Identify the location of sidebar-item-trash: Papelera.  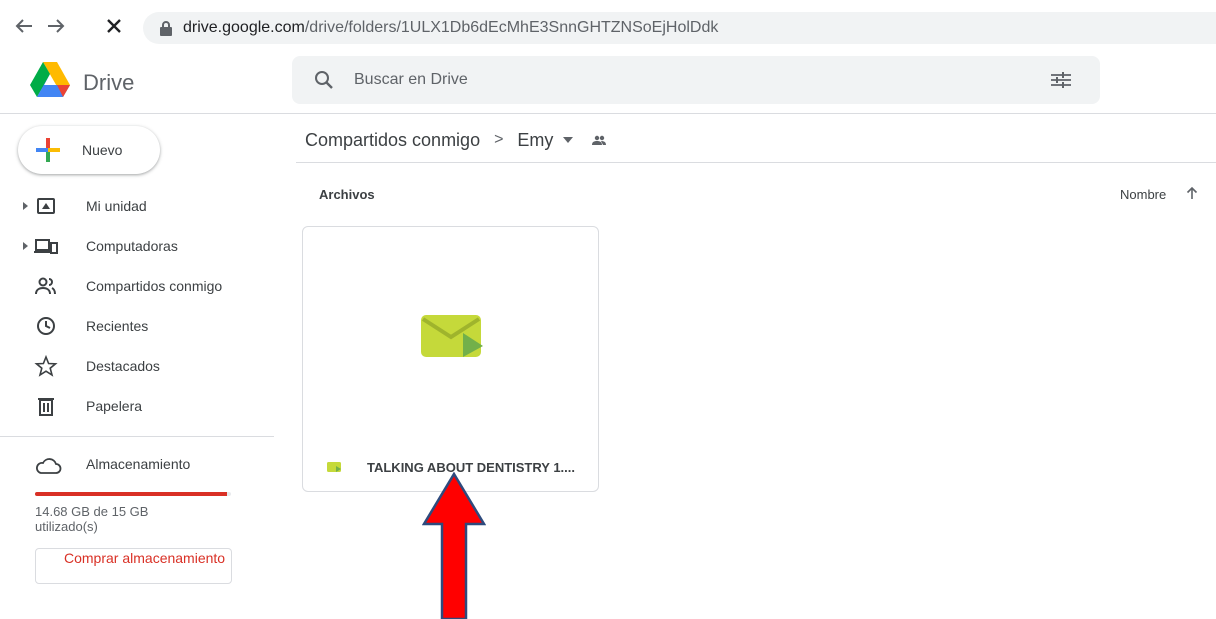
(135, 406).